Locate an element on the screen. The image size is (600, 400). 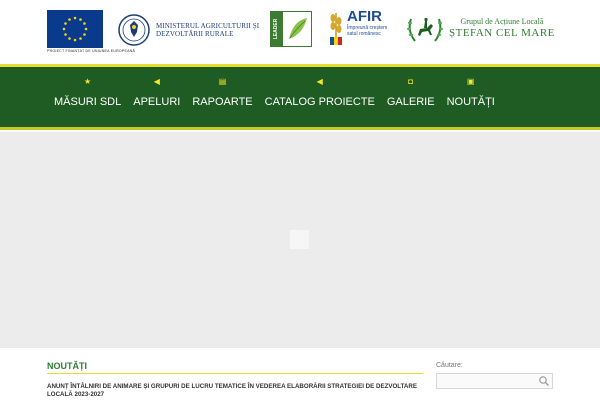
leader-label: LEADER is located at coordinates (276, 28).